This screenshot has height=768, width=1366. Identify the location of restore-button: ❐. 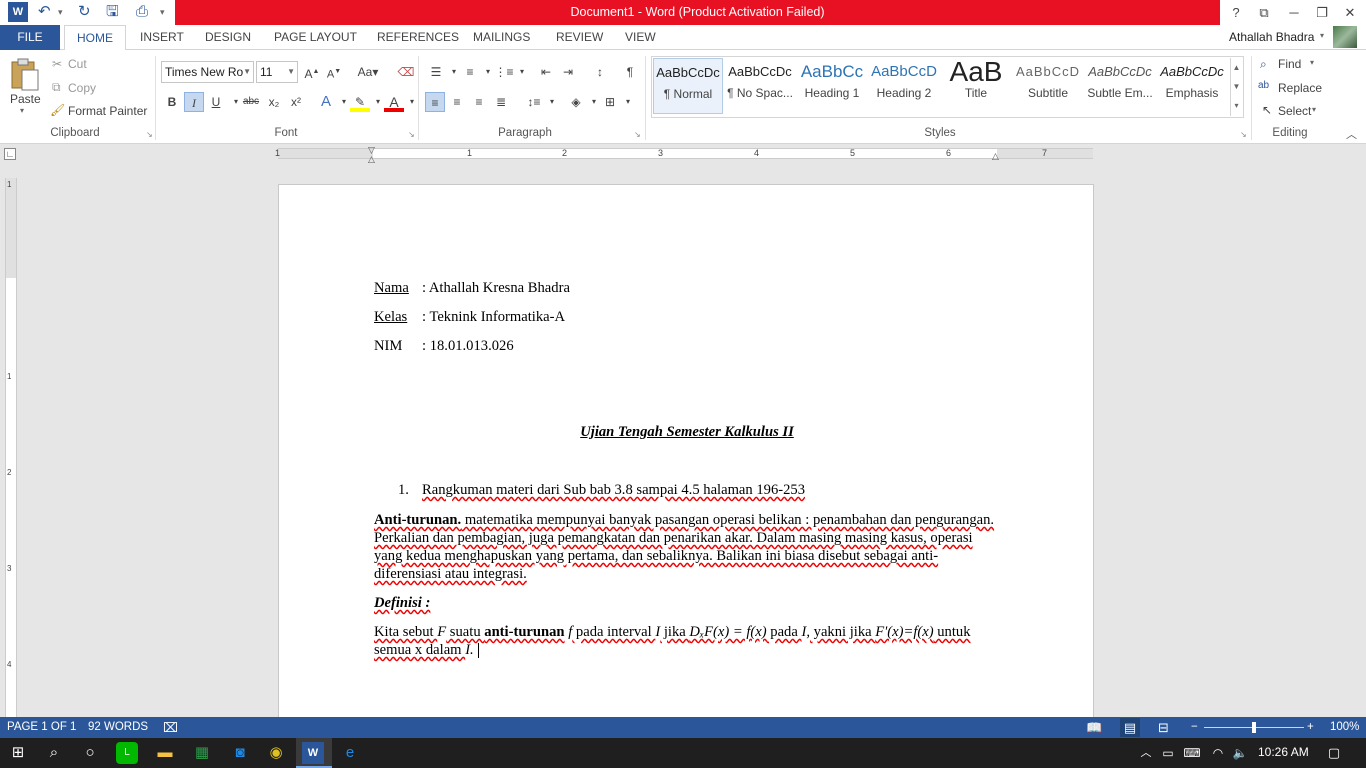
(1322, 12).